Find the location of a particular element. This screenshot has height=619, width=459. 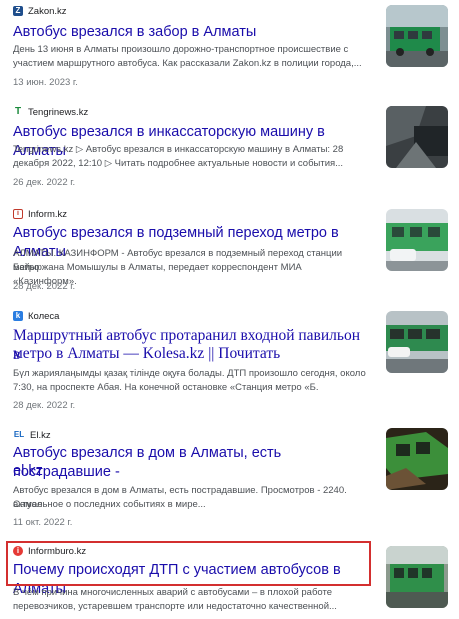

result-source: Z Zakon.kz is located at coordinates (40, 11).